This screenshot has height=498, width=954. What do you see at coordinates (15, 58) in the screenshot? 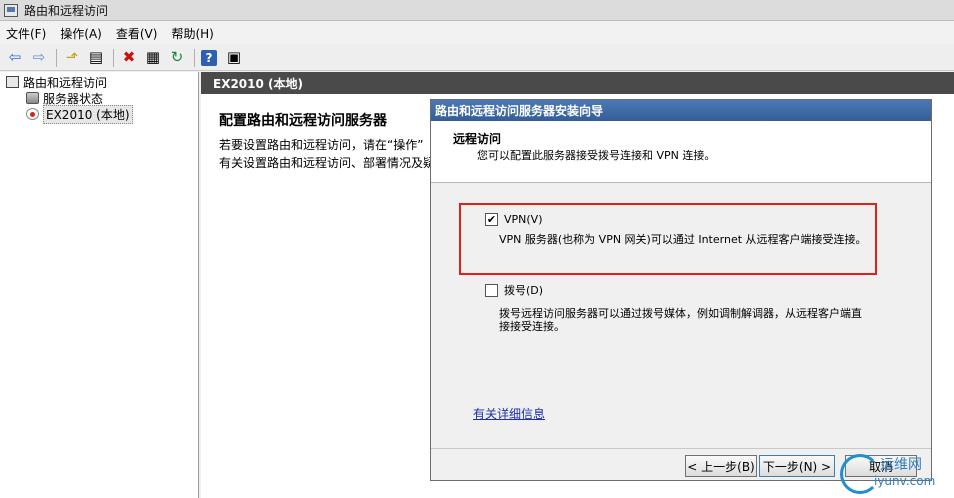
I see `back-arrow-icon: ⇦` at bounding box center [15, 58].